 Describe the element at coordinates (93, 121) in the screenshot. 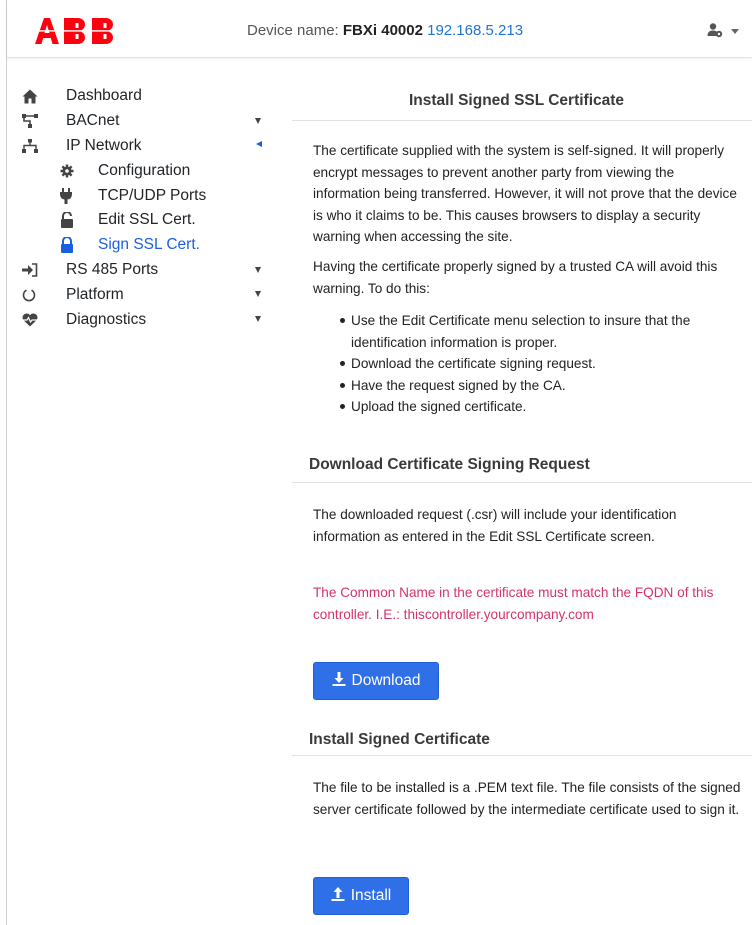

I see `sidebar-item-label: BACnet` at that location.